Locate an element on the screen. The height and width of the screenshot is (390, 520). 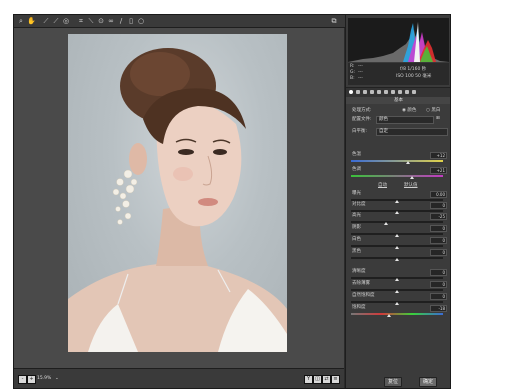
process-color-radio: ◉ 颜色 is located at coordinates (409, 111).